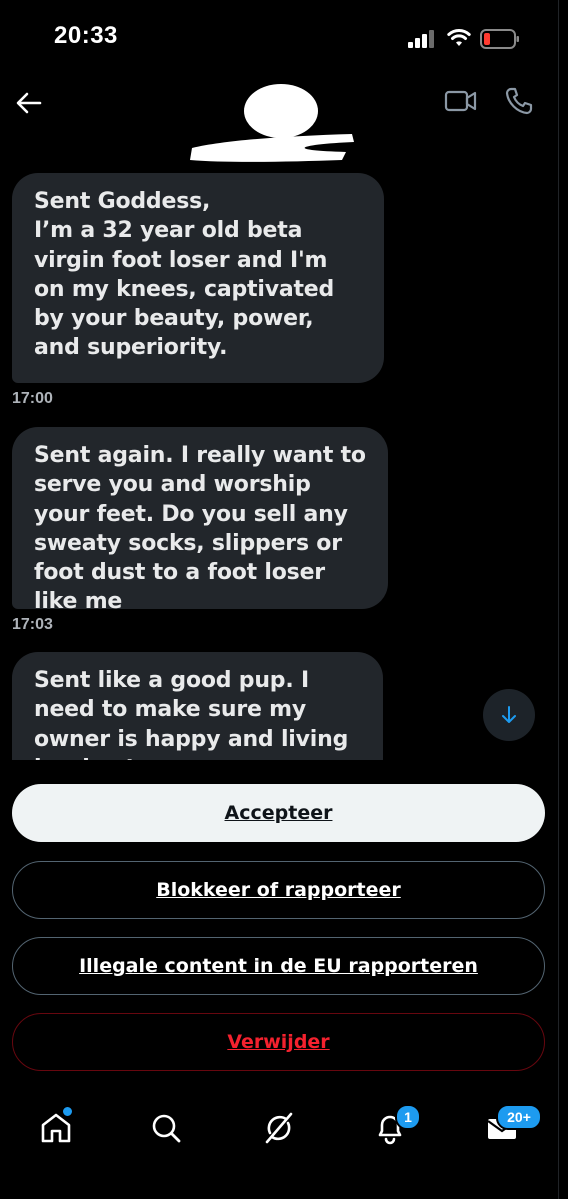 The height and width of the screenshot is (1199, 568). What do you see at coordinates (272, 148) in the screenshot?
I see `username-redacted` at bounding box center [272, 148].